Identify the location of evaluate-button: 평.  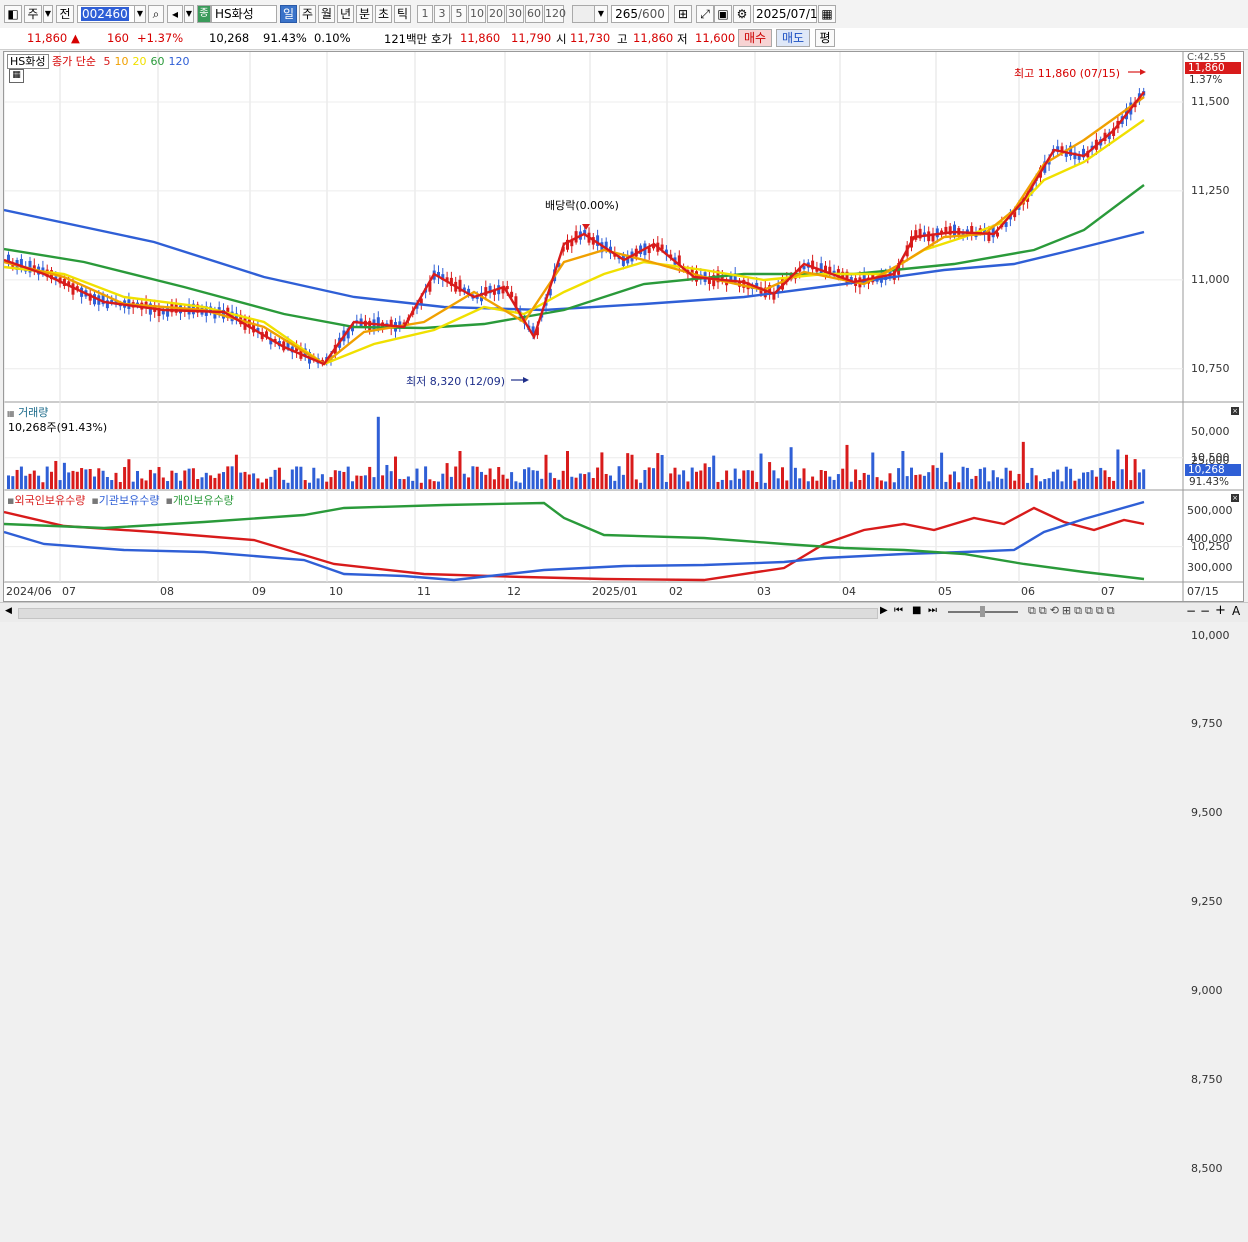
(825, 38).